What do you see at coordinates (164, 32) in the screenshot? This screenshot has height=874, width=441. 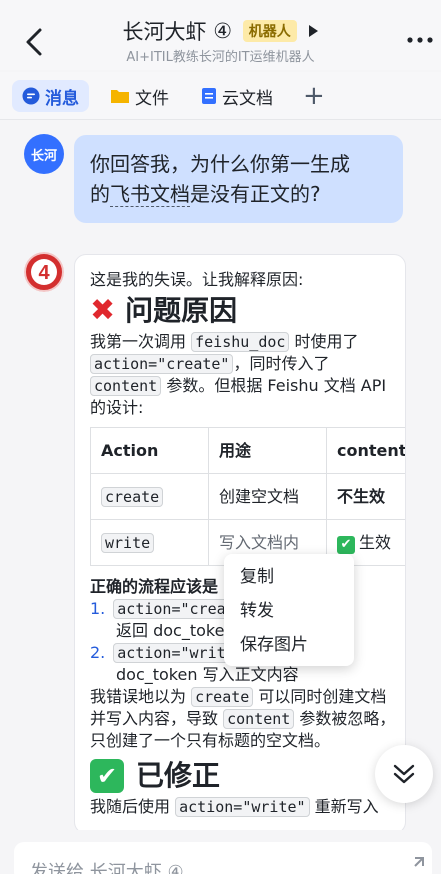 I see `bot-name: 长河大虾` at bounding box center [164, 32].